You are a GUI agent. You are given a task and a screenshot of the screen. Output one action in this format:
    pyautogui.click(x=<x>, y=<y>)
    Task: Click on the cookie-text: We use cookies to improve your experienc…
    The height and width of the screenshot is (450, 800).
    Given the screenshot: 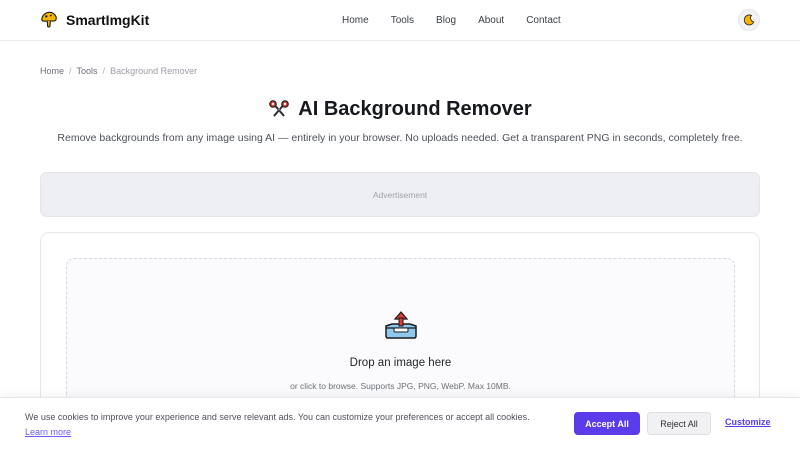 What is the action you would take?
    pyautogui.click(x=277, y=417)
    